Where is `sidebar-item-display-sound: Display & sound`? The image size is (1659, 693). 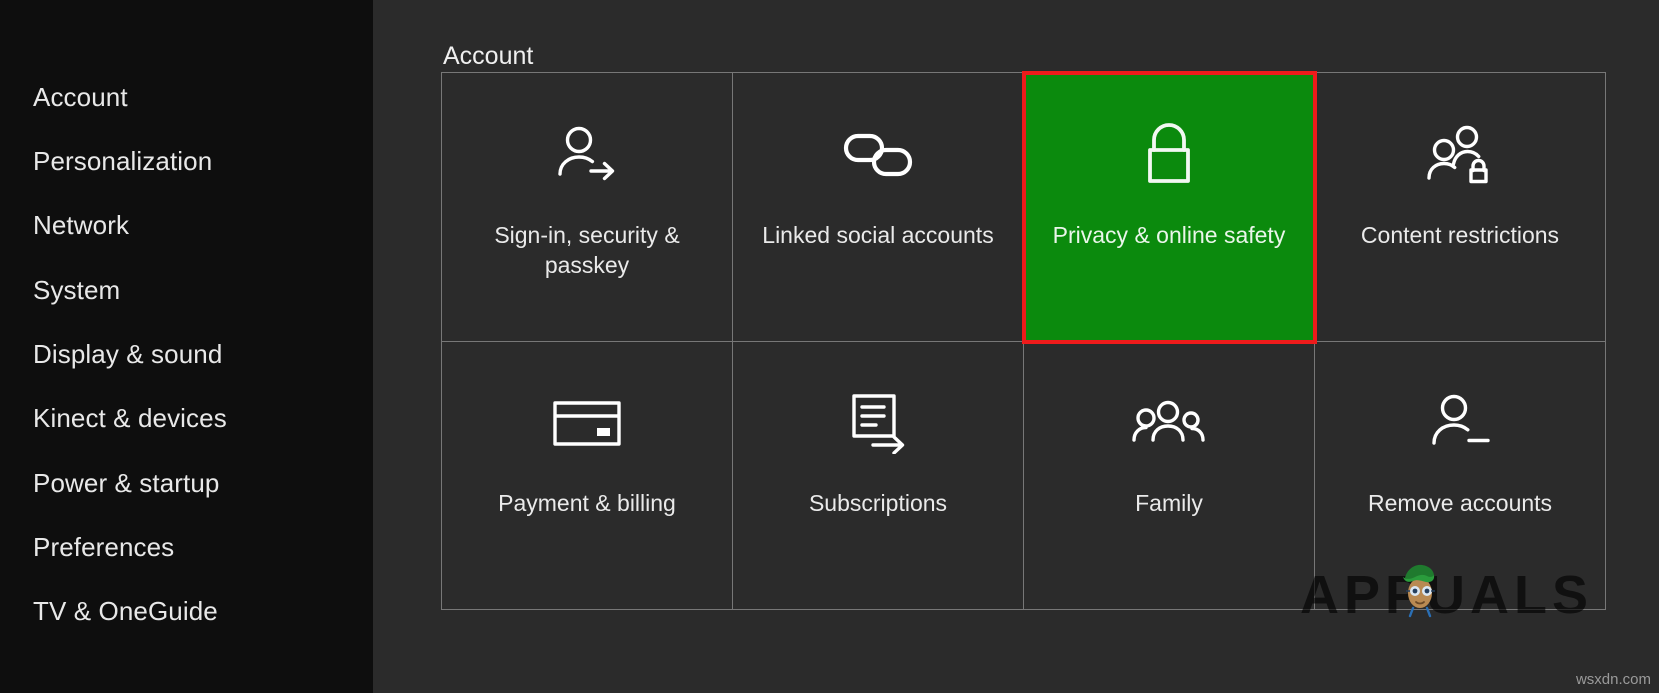
sidebar-item-display-sound: Display & sound is located at coordinates (127, 354).